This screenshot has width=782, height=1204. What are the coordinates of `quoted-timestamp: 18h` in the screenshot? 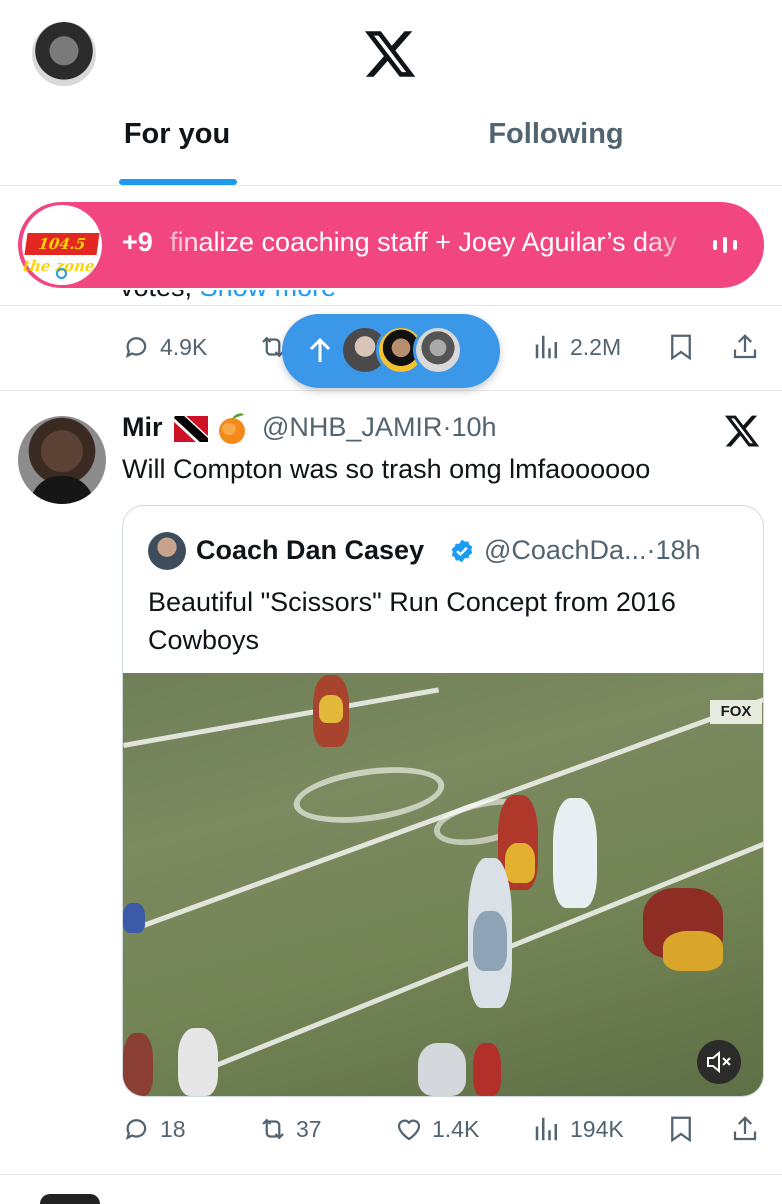 It's located at (678, 550).